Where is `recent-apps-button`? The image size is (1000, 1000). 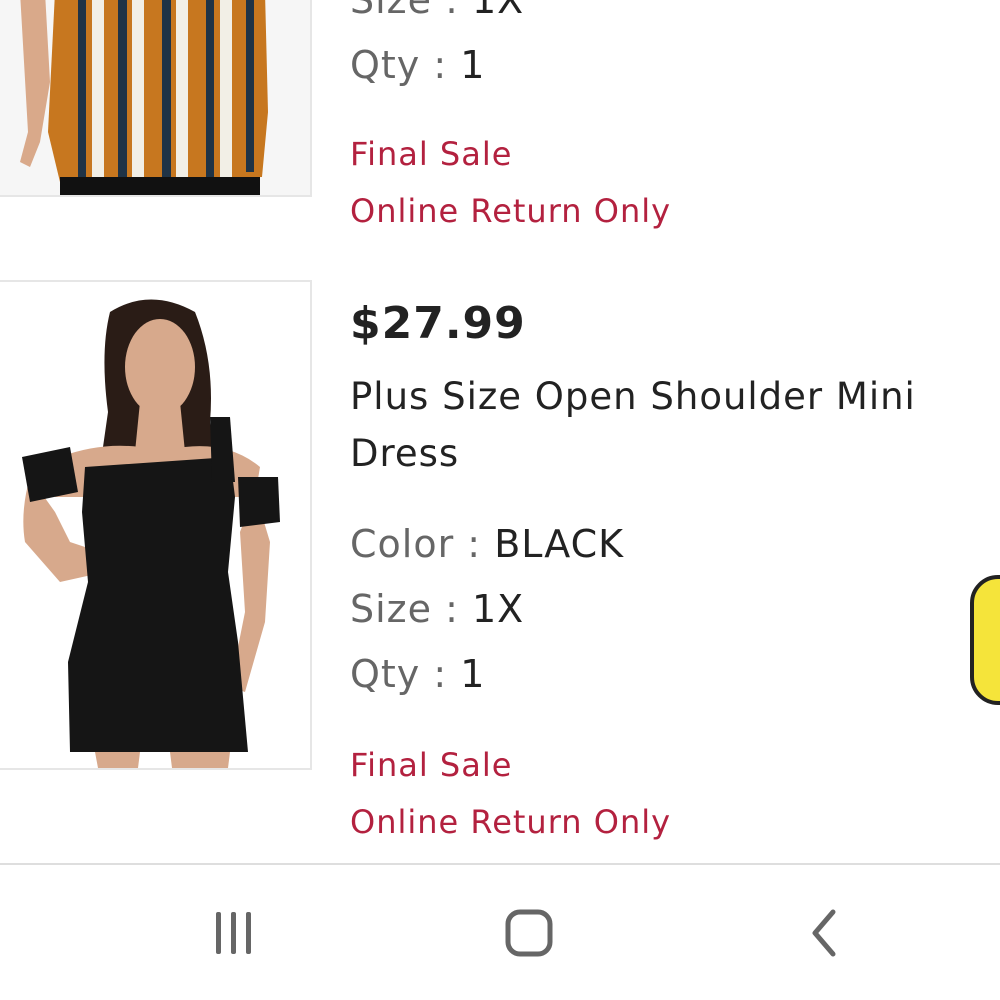 recent-apps-button is located at coordinates (234, 935).